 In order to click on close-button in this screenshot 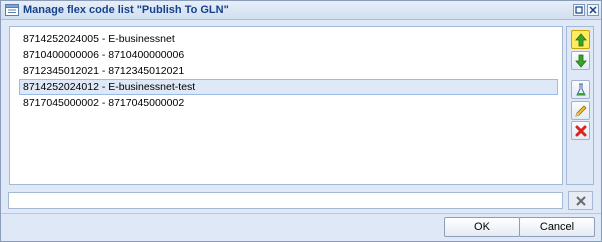, I will do `click(593, 10)`.